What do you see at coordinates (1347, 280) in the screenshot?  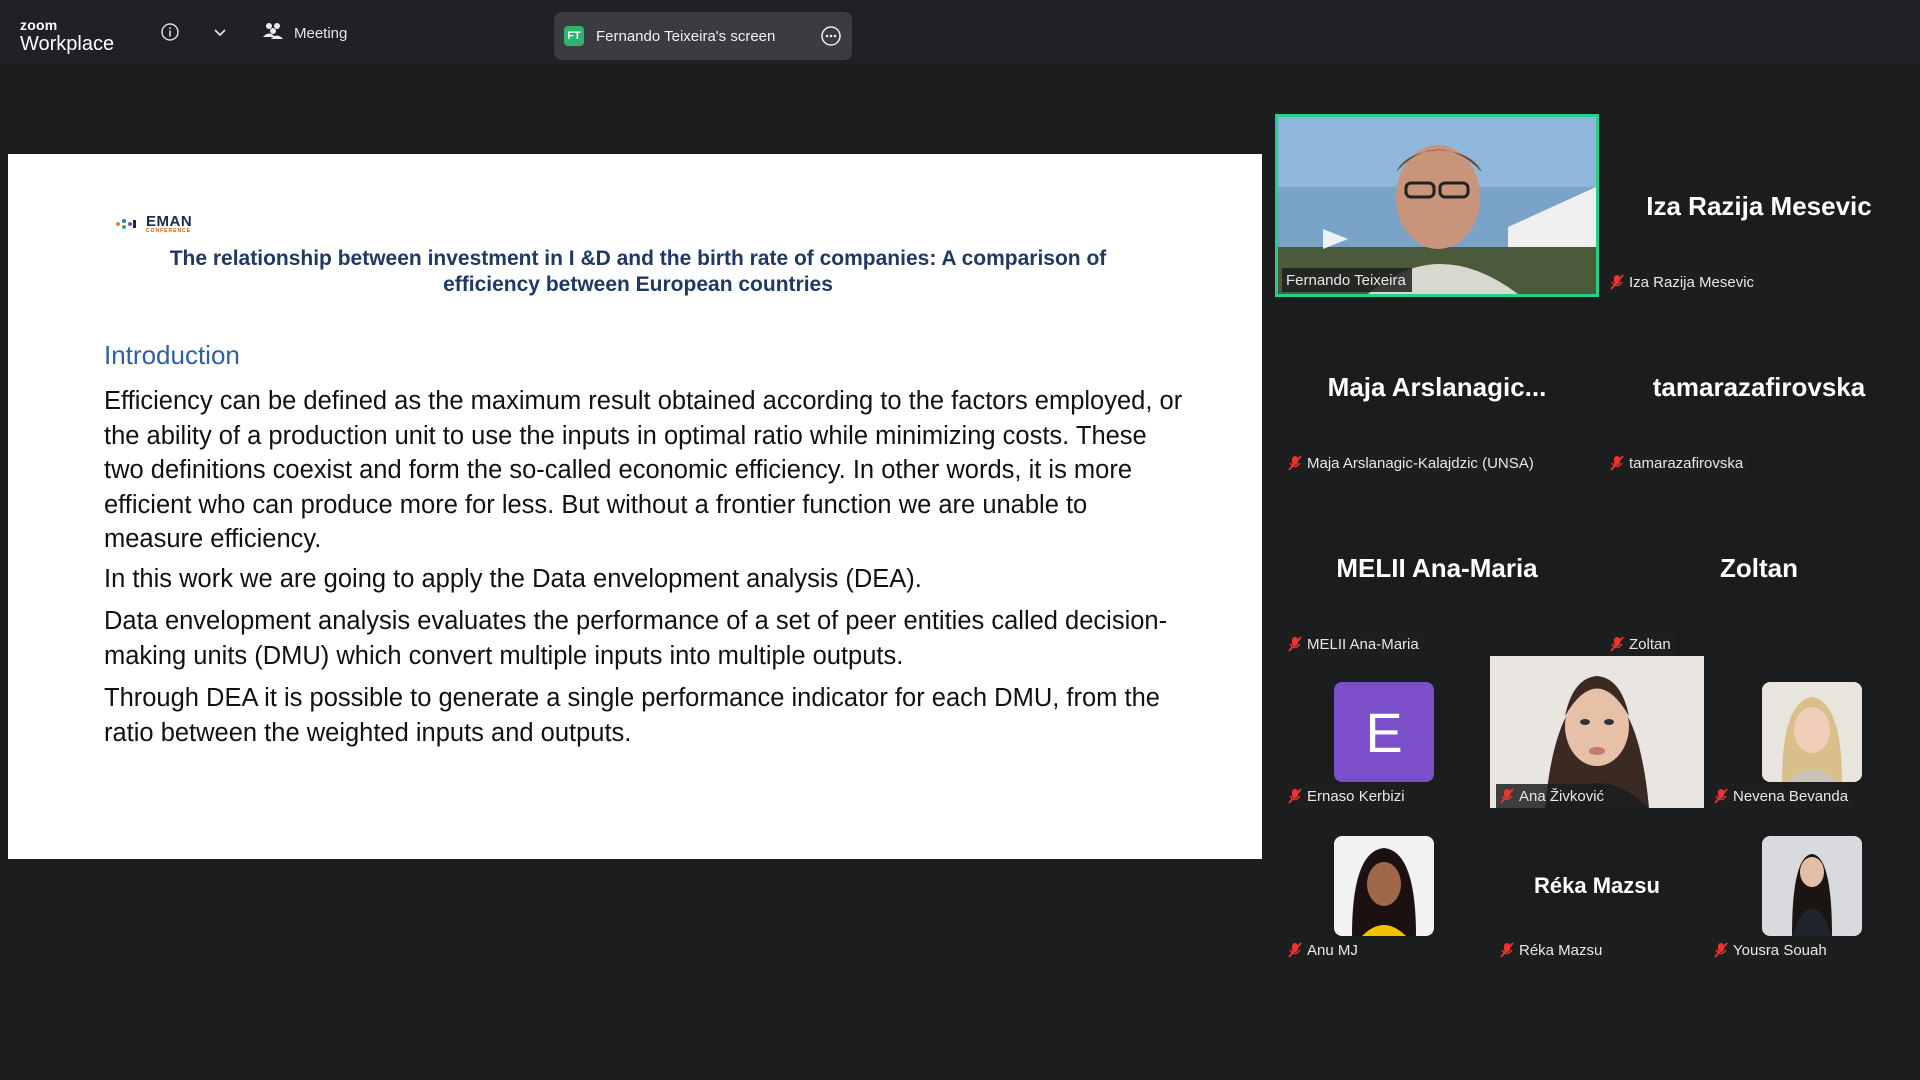 I see `participant-name-tag: Fernando Teixeira` at bounding box center [1347, 280].